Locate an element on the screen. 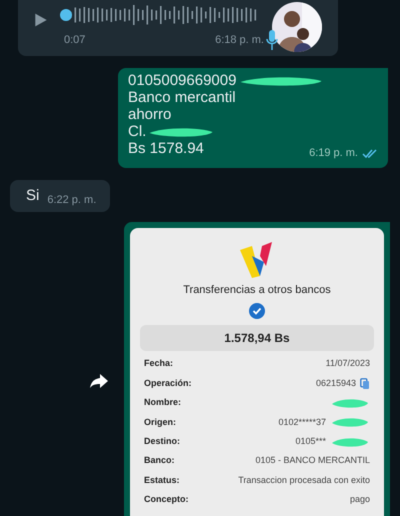 This screenshot has width=400, height=516. field-value: 11/07/2023 is located at coordinates (348, 363).